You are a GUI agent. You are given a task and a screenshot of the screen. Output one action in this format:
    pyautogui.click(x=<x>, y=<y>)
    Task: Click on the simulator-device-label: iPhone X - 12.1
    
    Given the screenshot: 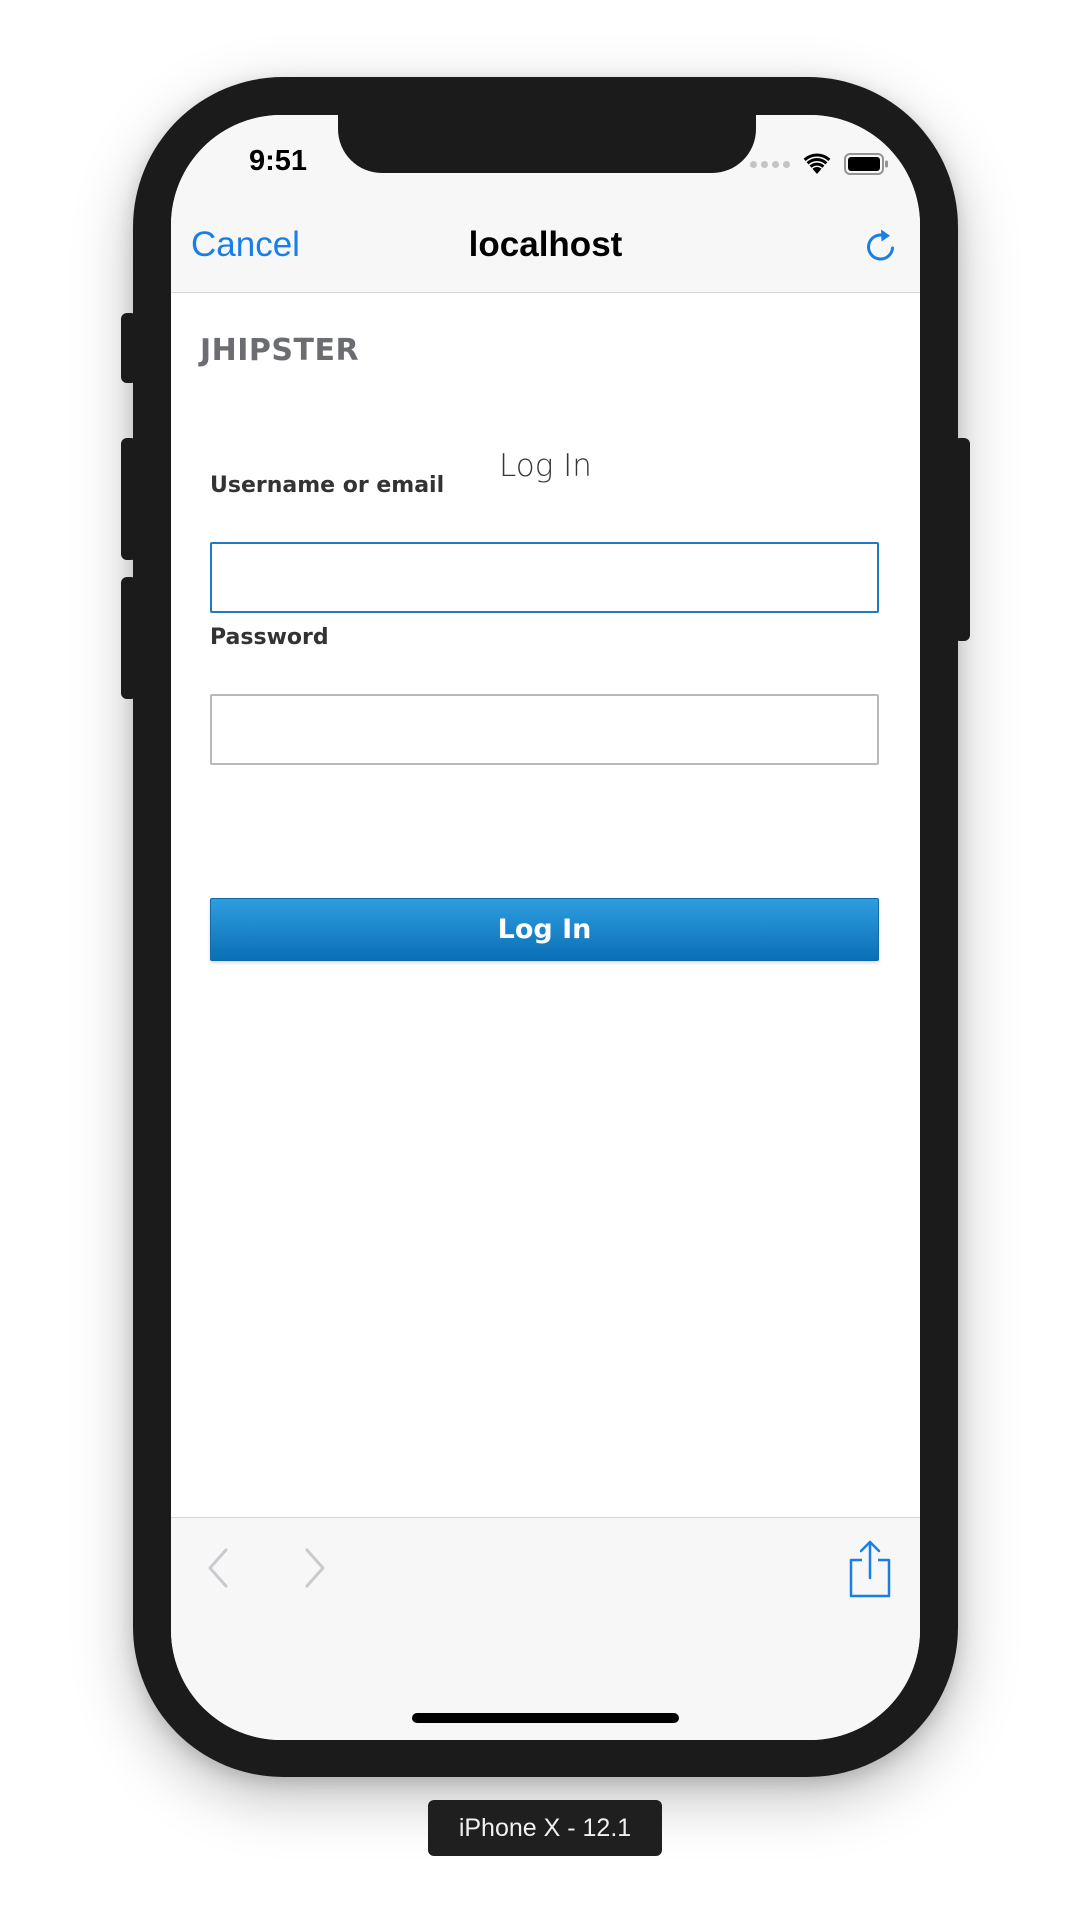 What is the action you would take?
    pyautogui.click(x=545, y=1828)
    